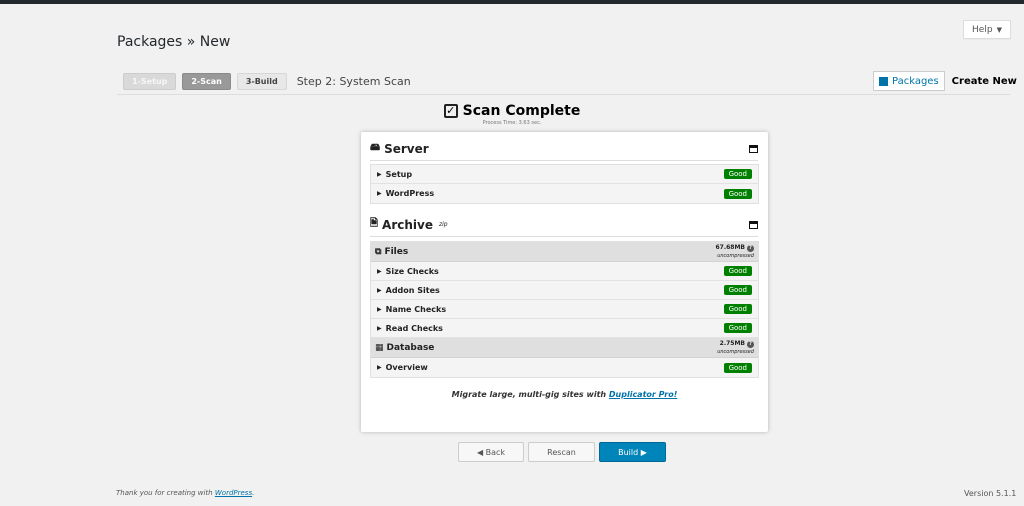 This screenshot has width=1024, height=506. I want to click on database-size: 2.75MB? uncompressed, so click(735, 348).